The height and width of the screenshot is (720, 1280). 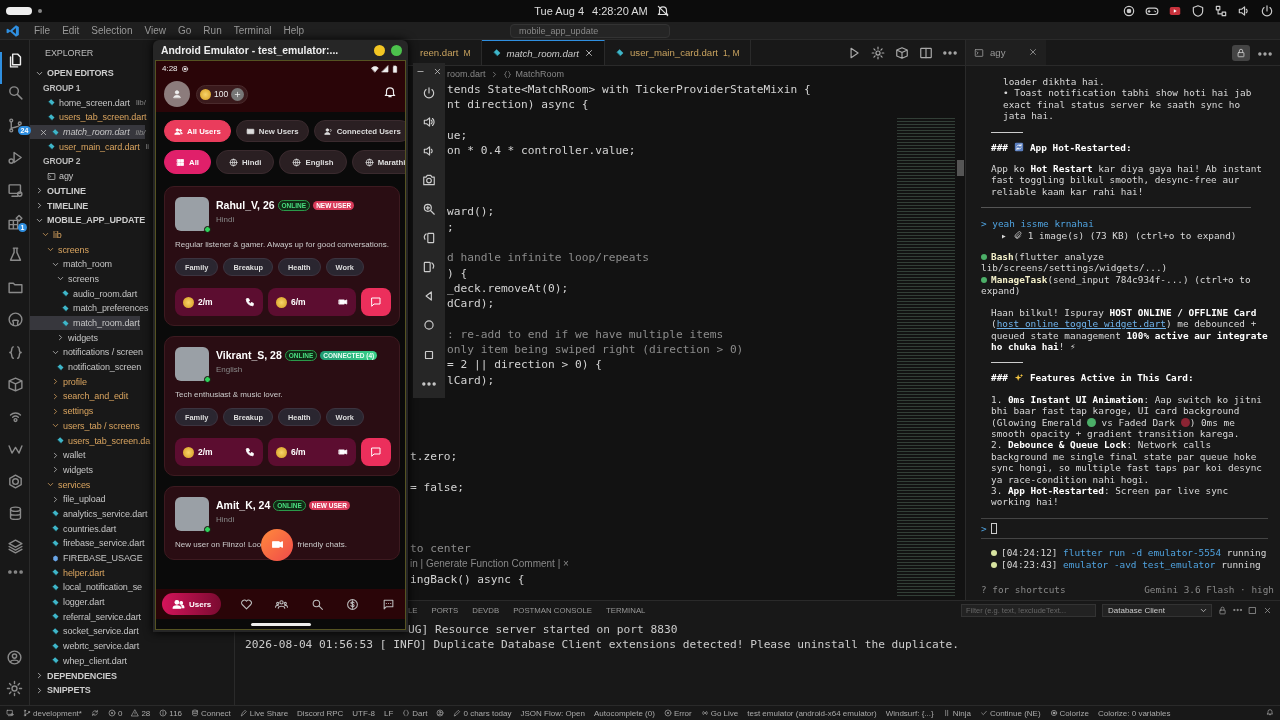 What do you see at coordinates (62, 411) in the screenshot?
I see `folder-tree-item: settings` at bounding box center [62, 411].